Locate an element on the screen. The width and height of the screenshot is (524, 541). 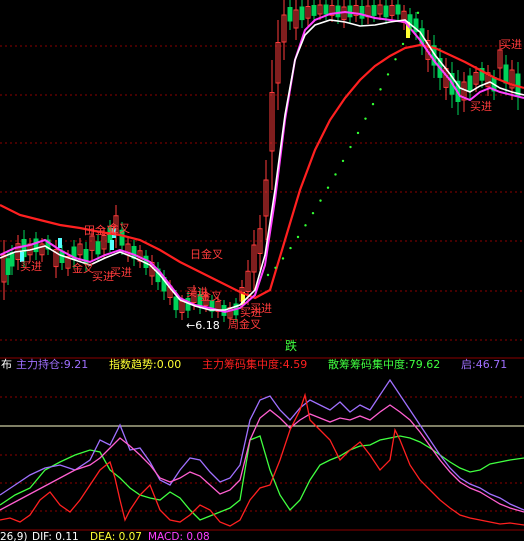
indicator-item: 主力持仓:9.21 is located at coordinates (52, 364).